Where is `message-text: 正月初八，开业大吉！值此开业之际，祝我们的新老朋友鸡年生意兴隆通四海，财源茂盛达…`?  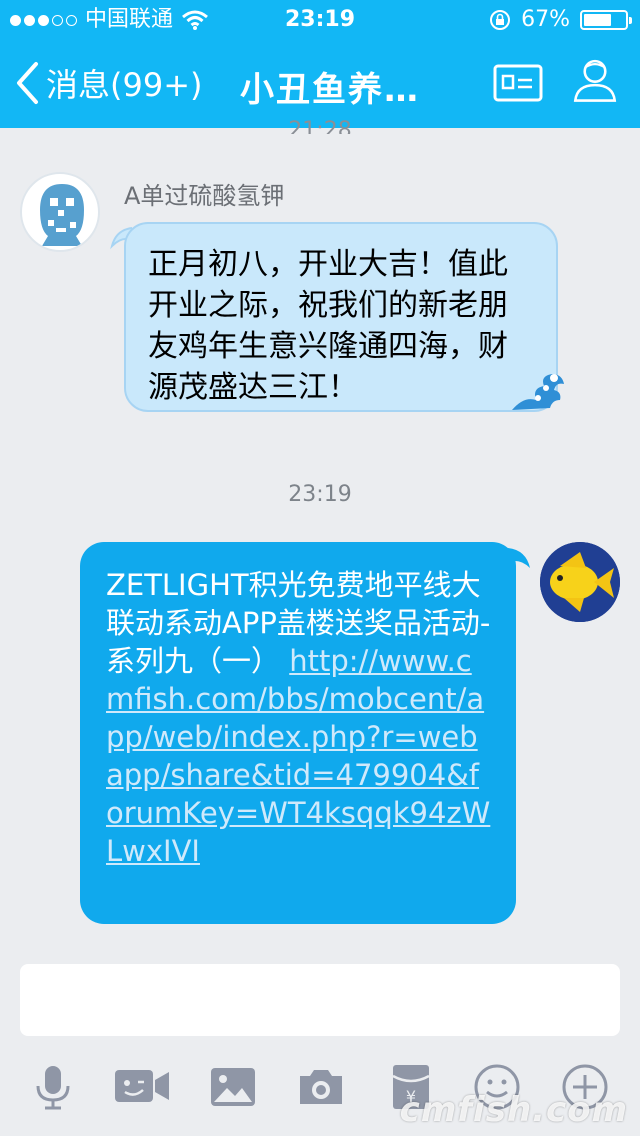 message-text: 正月初八，开业大吉！值此开业之际，祝我们的新老朋友鸡年生意兴隆通四海，财源茂盛达… is located at coordinates (328, 326).